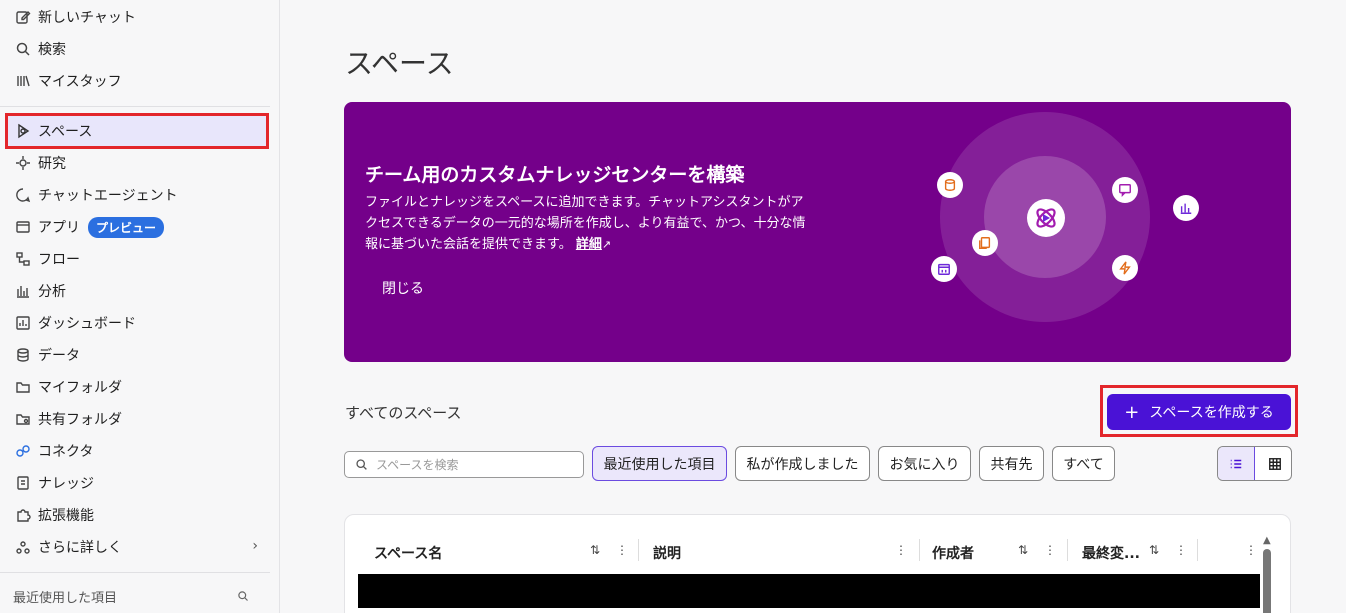  Describe the element at coordinates (1011, 463) in the screenshot. I see `filter-shared: 共有先` at that location.